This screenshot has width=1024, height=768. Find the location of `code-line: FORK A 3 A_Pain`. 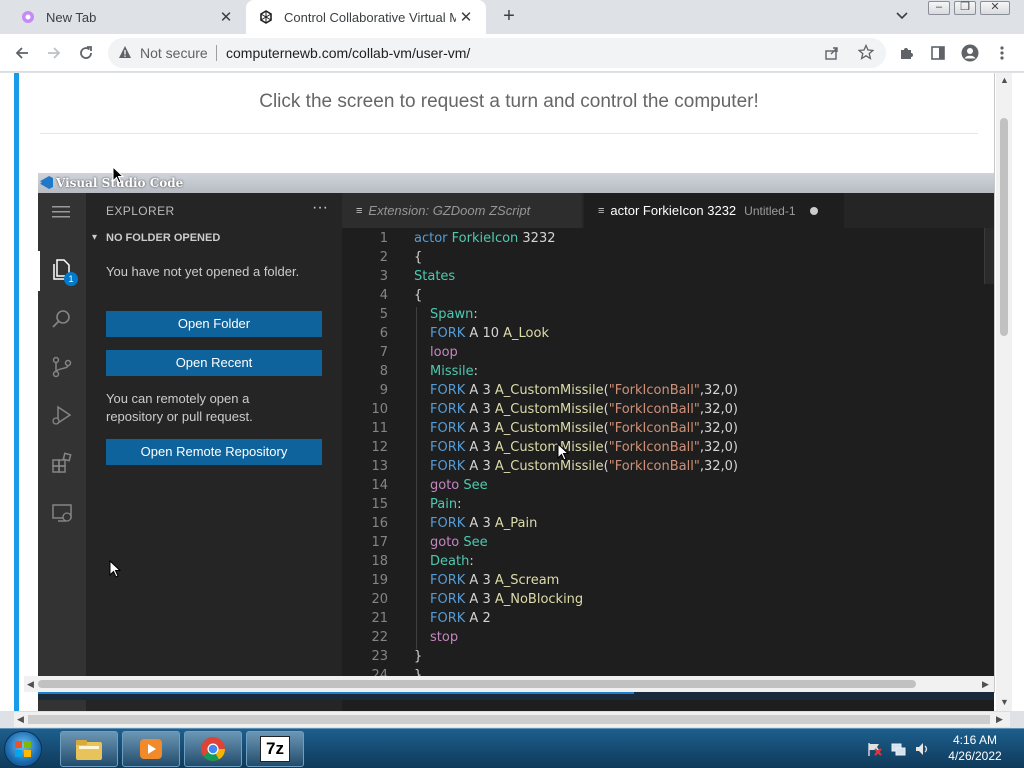

code-line: FORK A 3 A_Pain is located at coordinates (483, 523).